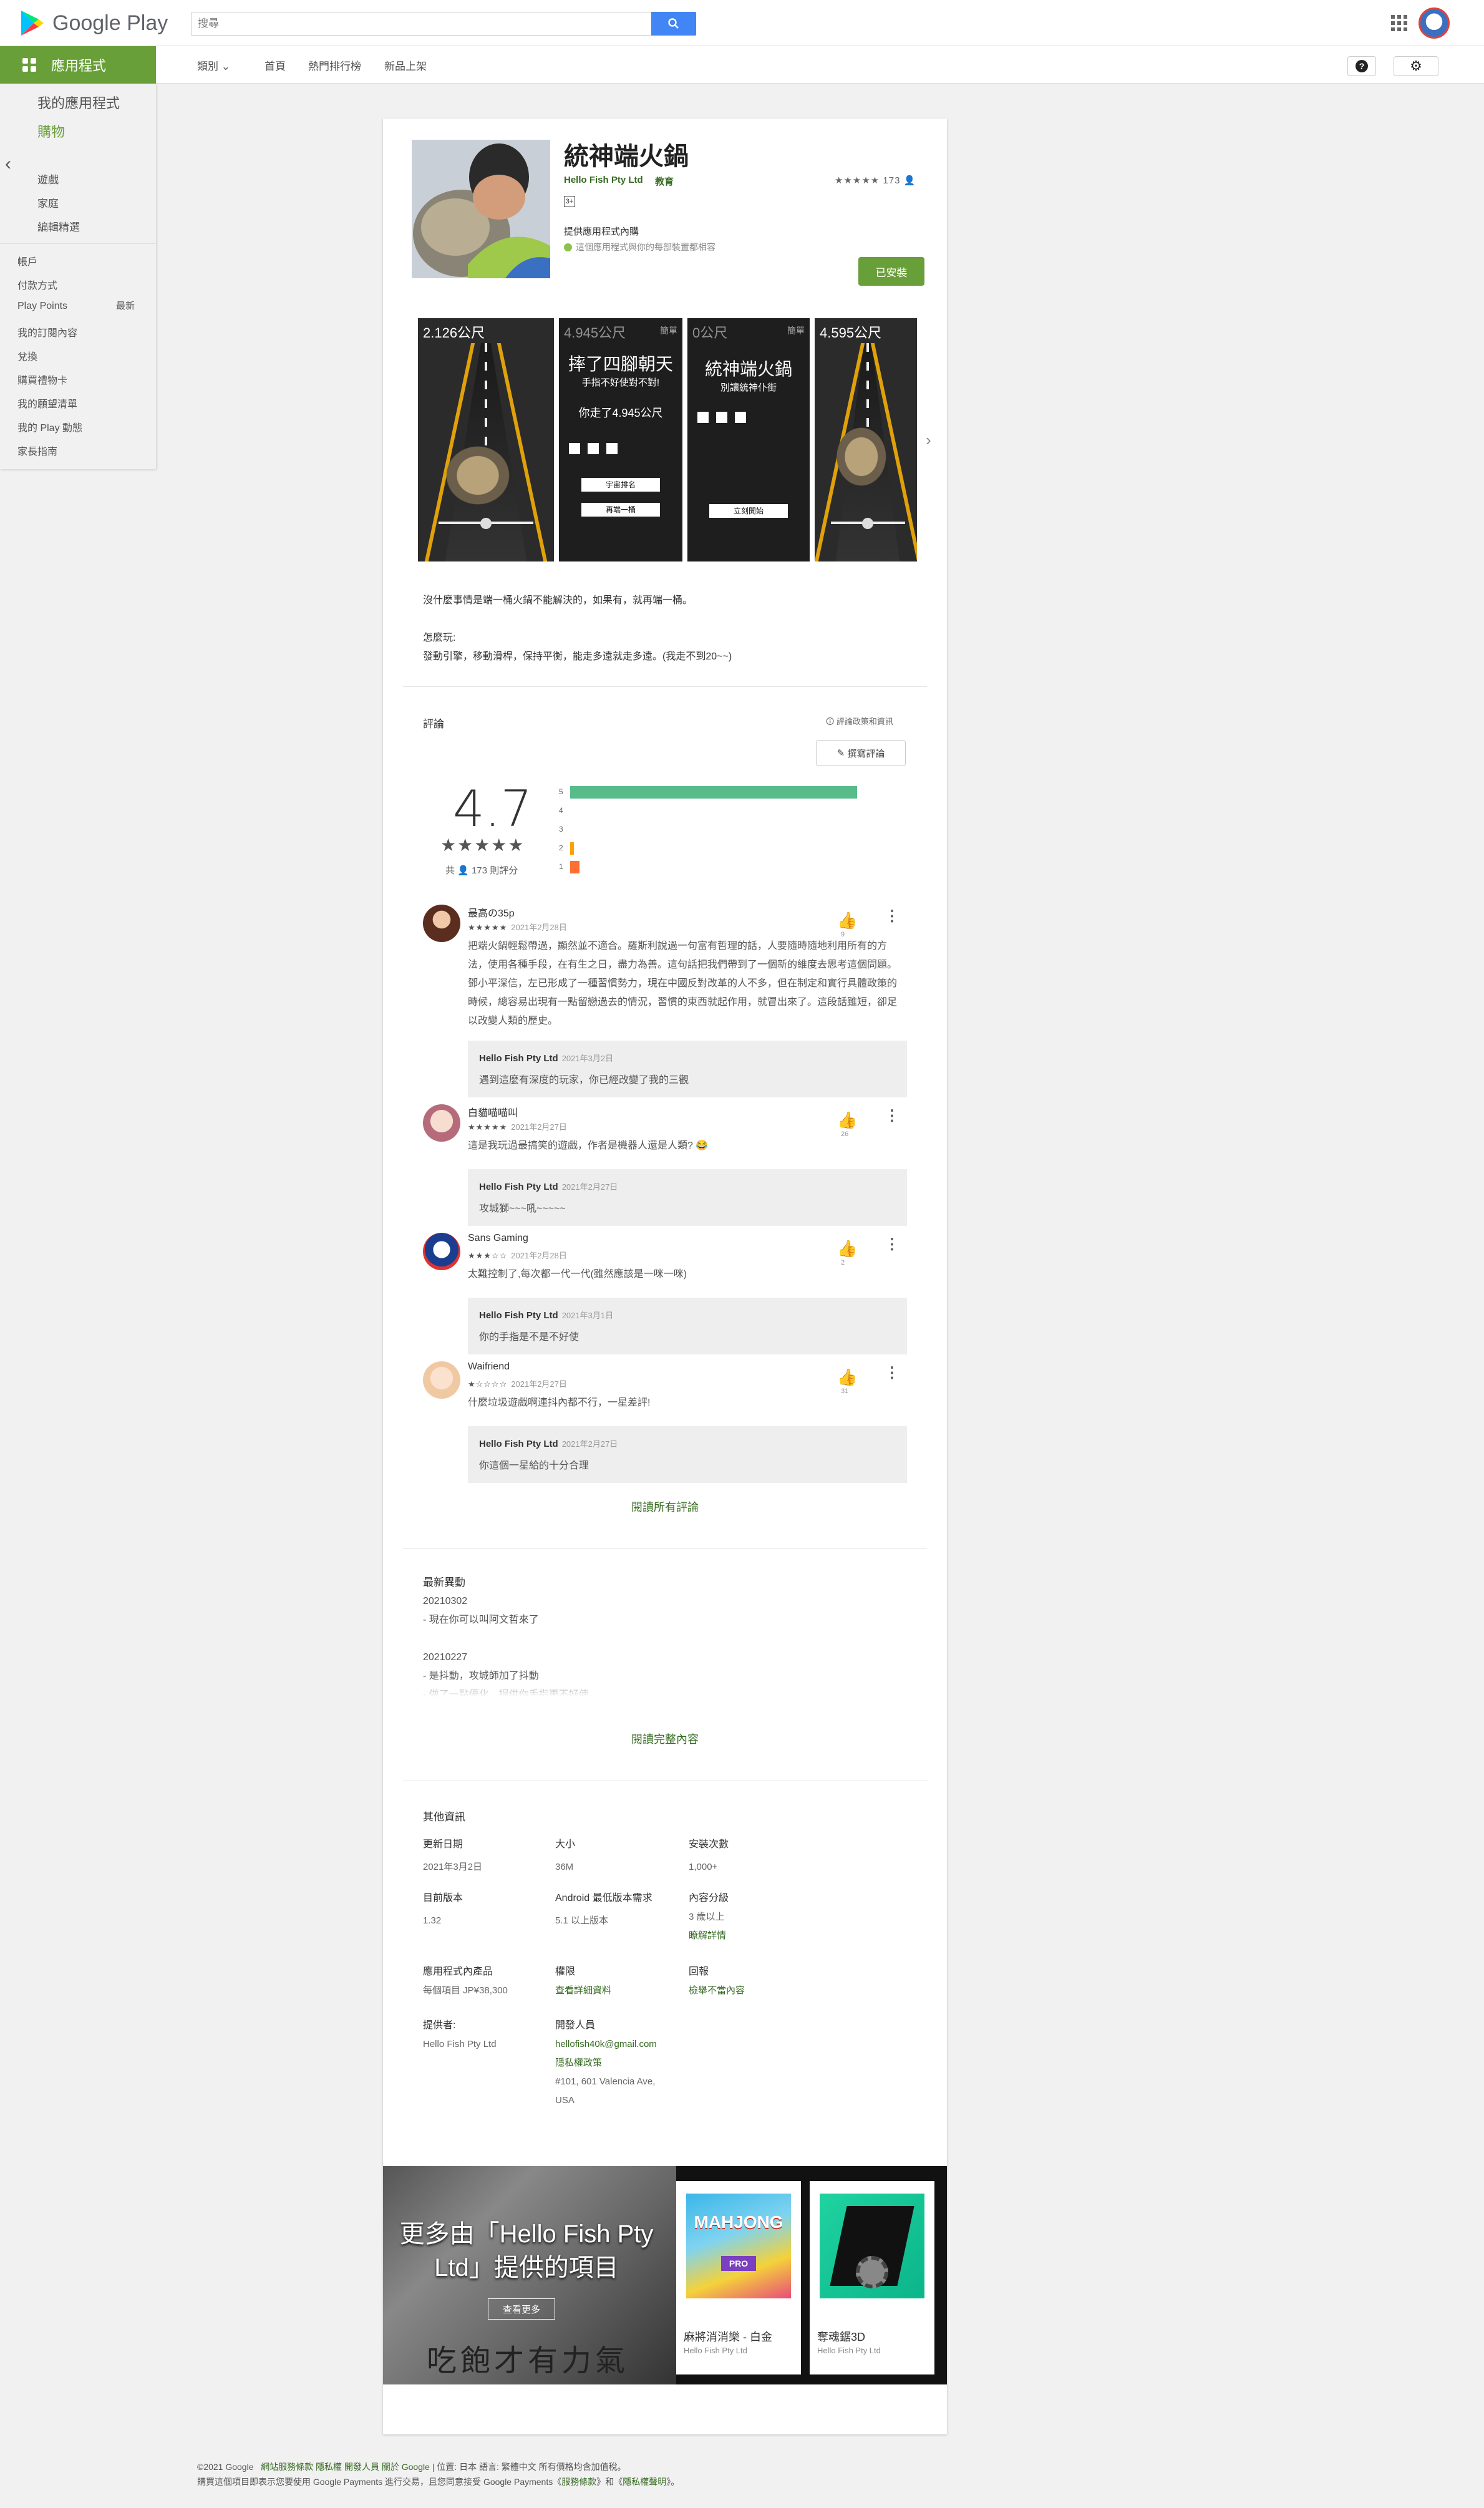 This screenshot has height=2508, width=1484. What do you see at coordinates (866, 439) in the screenshot?
I see `screenshot: 4.595公尺` at bounding box center [866, 439].